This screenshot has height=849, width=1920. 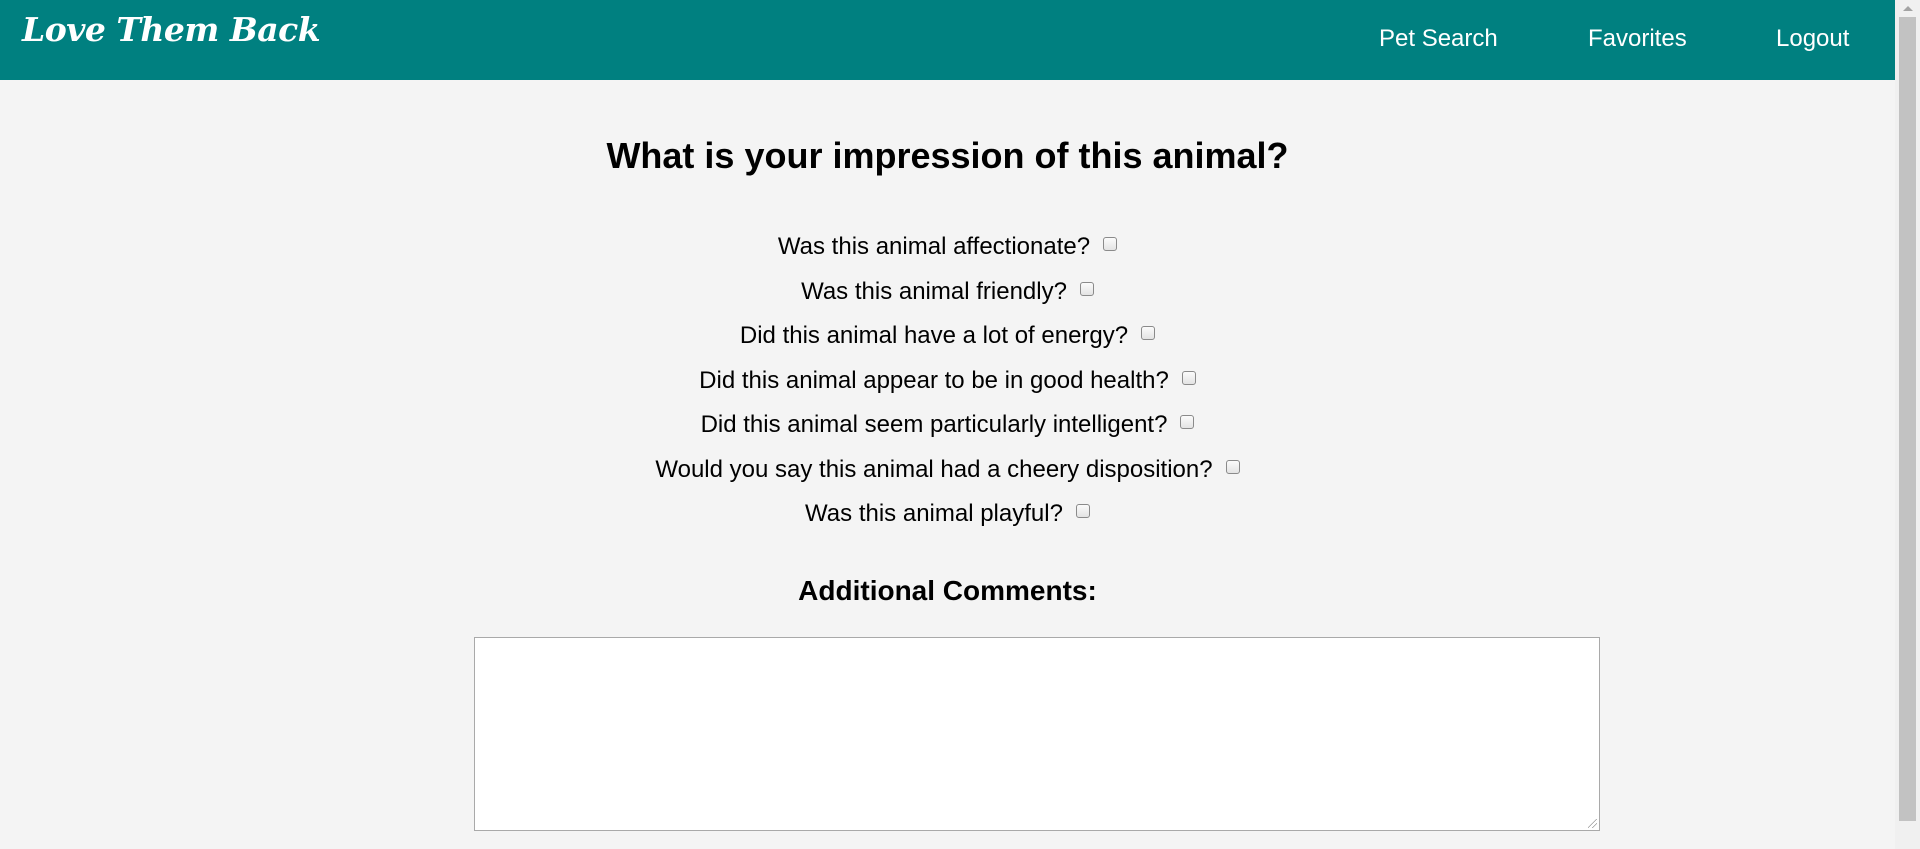 I want to click on question-label: Was this animal affectionate?, so click(x=934, y=246).